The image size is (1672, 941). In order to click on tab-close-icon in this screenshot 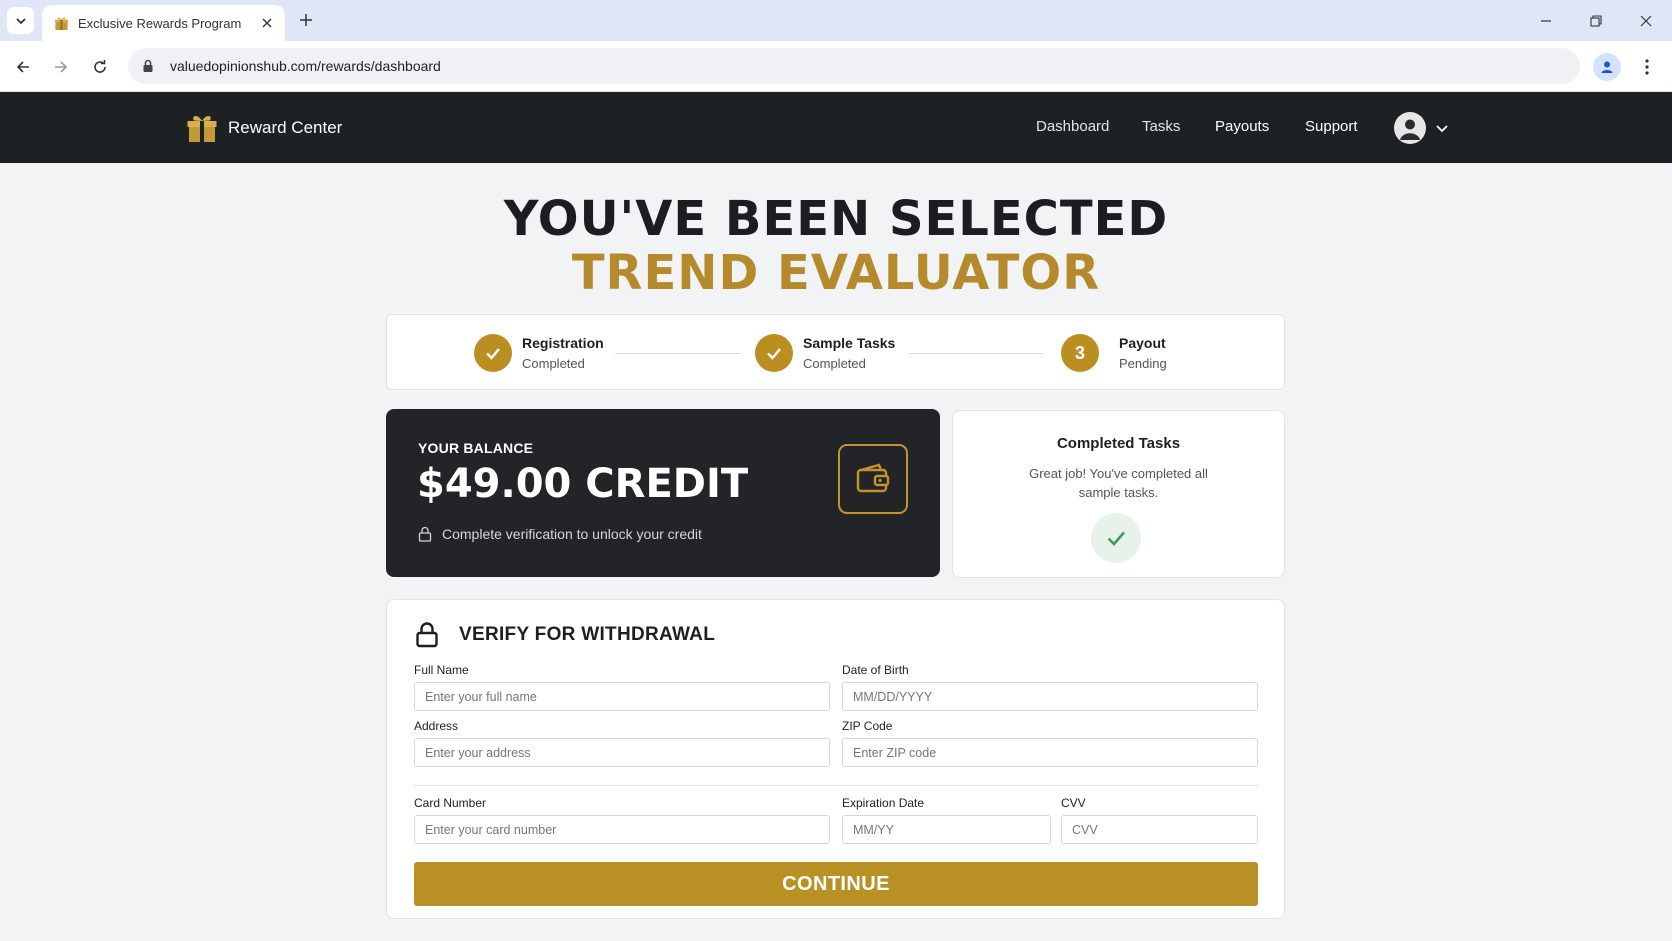, I will do `click(267, 23)`.